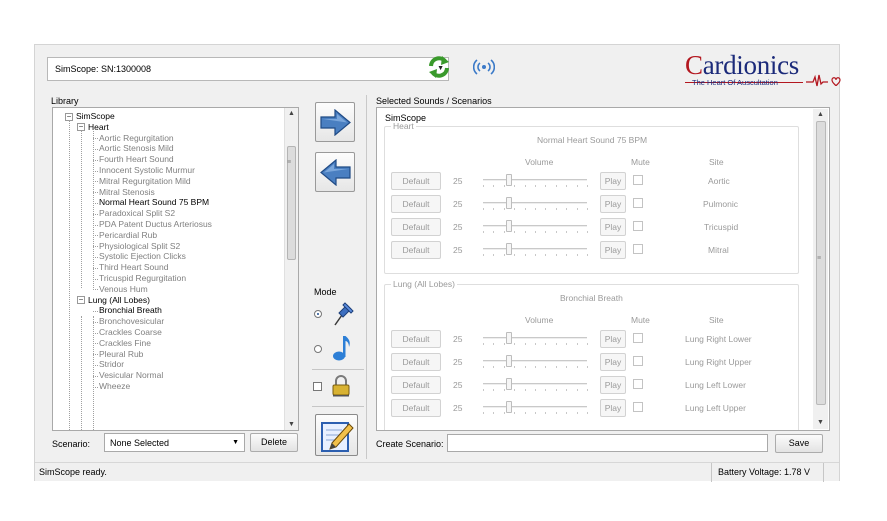 This screenshot has height=521, width=887. Describe the element at coordinates (335, 172) in the screenshot. I see `remove-from-selected-button` at that location.